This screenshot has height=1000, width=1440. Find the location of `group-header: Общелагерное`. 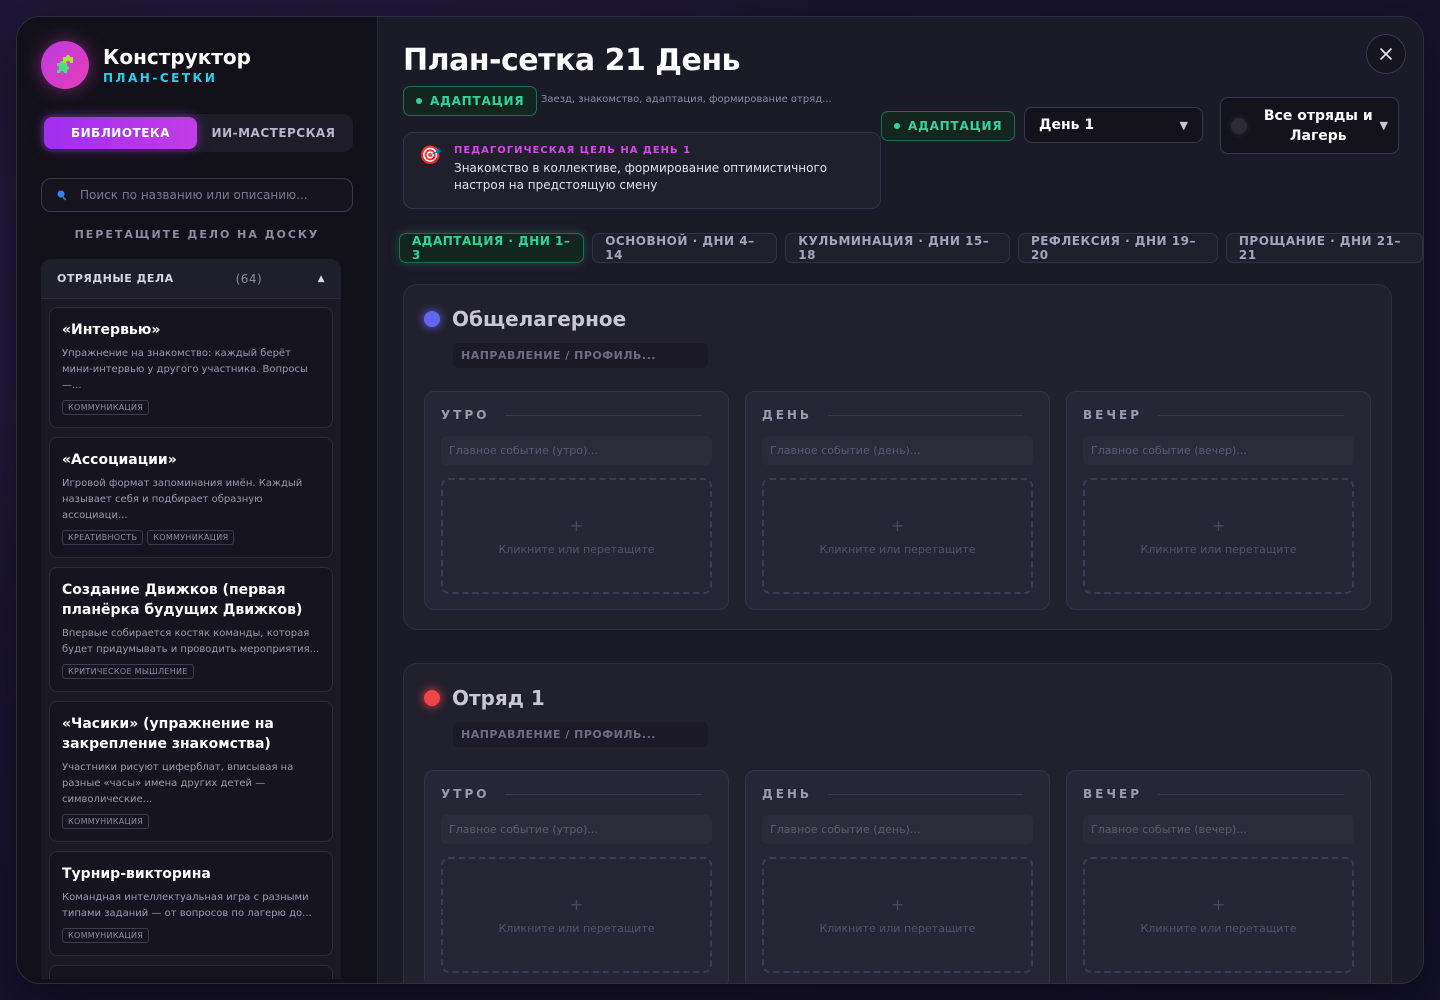

group-header: Общелагерное is located at coordinates (525, 319).